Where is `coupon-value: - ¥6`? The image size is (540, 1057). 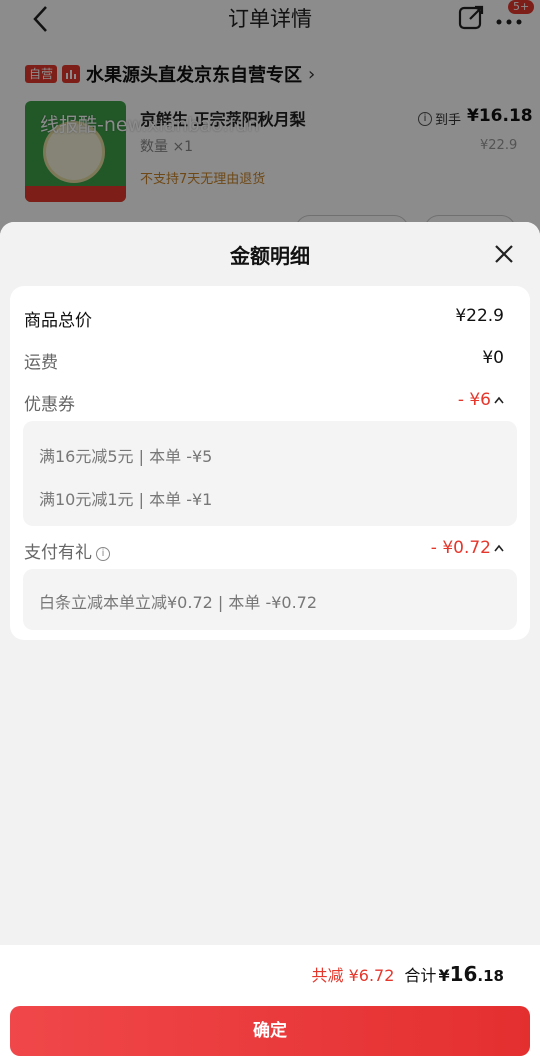 coupon-value: - ¥6 is located at coordinates (474, 400).